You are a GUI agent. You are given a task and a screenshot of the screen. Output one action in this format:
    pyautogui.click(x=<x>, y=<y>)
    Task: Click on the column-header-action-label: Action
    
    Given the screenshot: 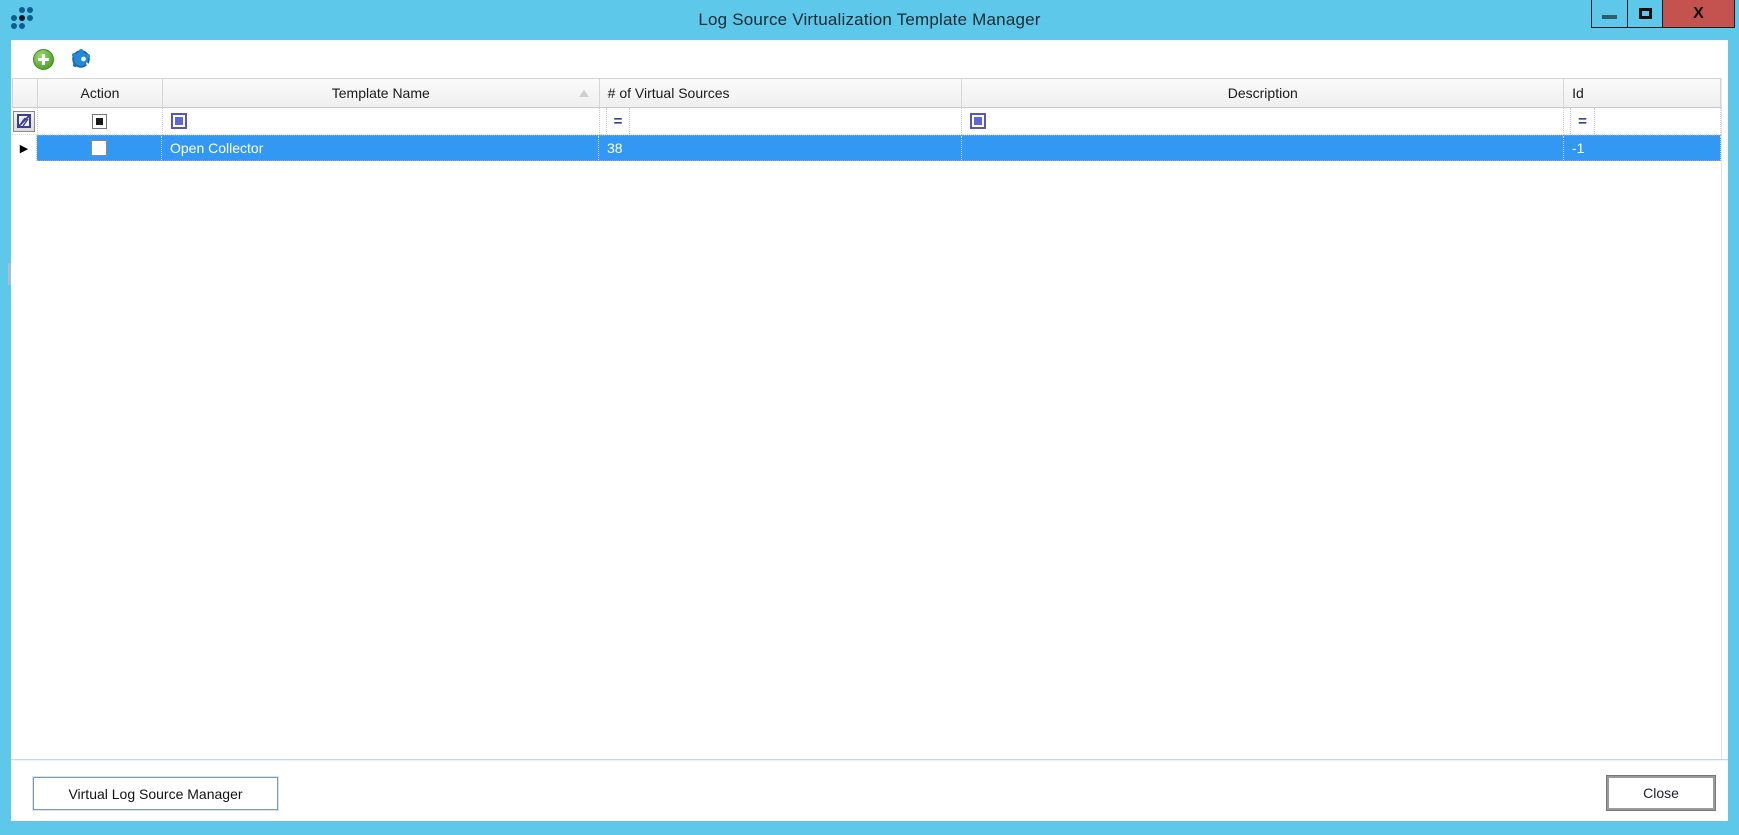 What is the action you would take?
    pyautogui.click(x=100, y=93)
    